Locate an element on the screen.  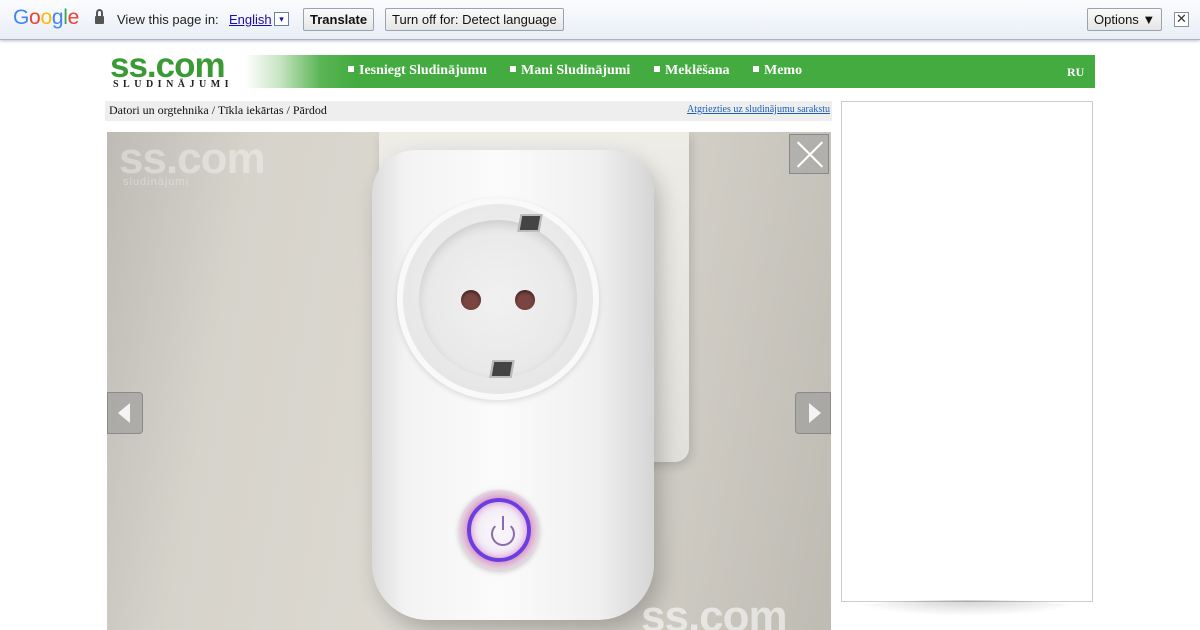
language-link: English is located at coordinates (250, 19).